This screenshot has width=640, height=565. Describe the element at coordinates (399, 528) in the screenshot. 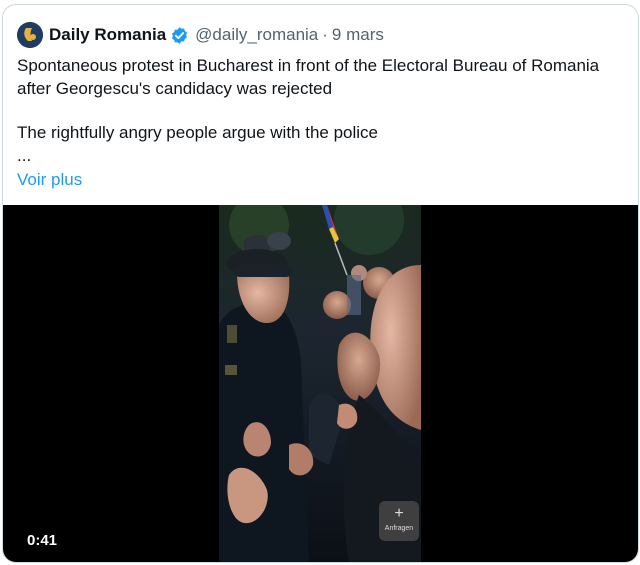

I see `add-request-label: Anfragen` at that location.